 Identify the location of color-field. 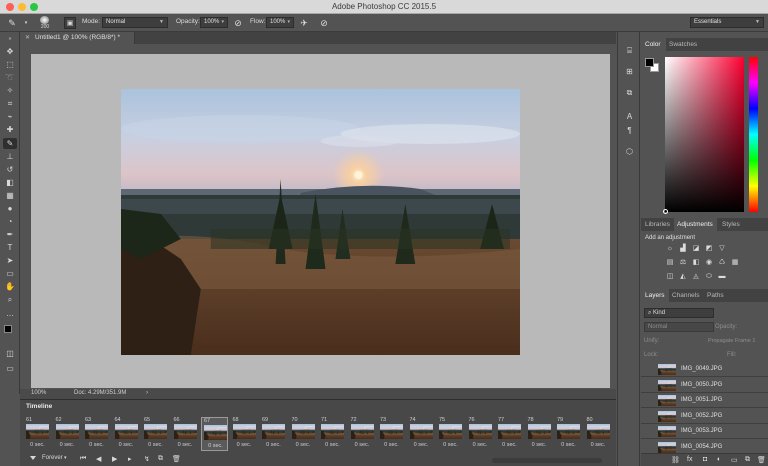
(704, 134).